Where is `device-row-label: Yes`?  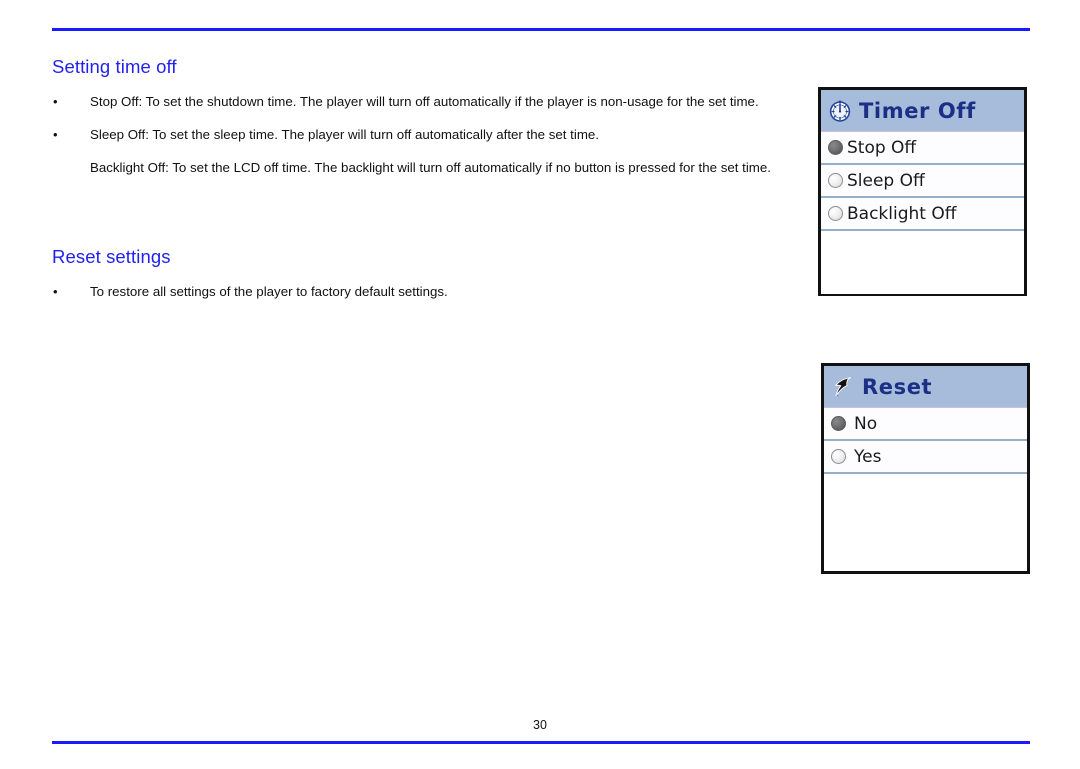 device-row-label: Yes is located at coordinates (868, 456).